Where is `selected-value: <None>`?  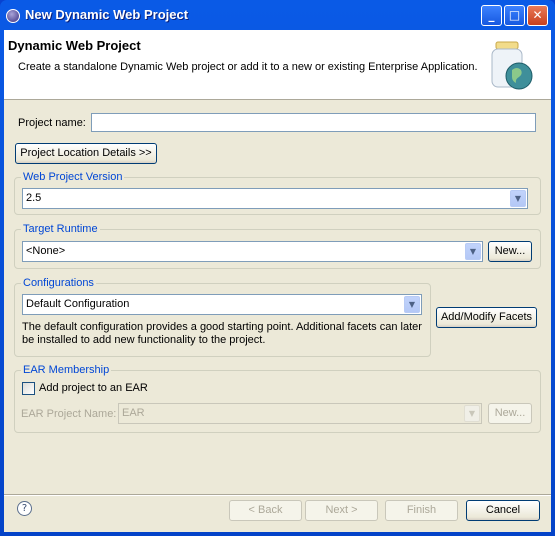
selected-value: <None> is located at coordinates (46, 251).